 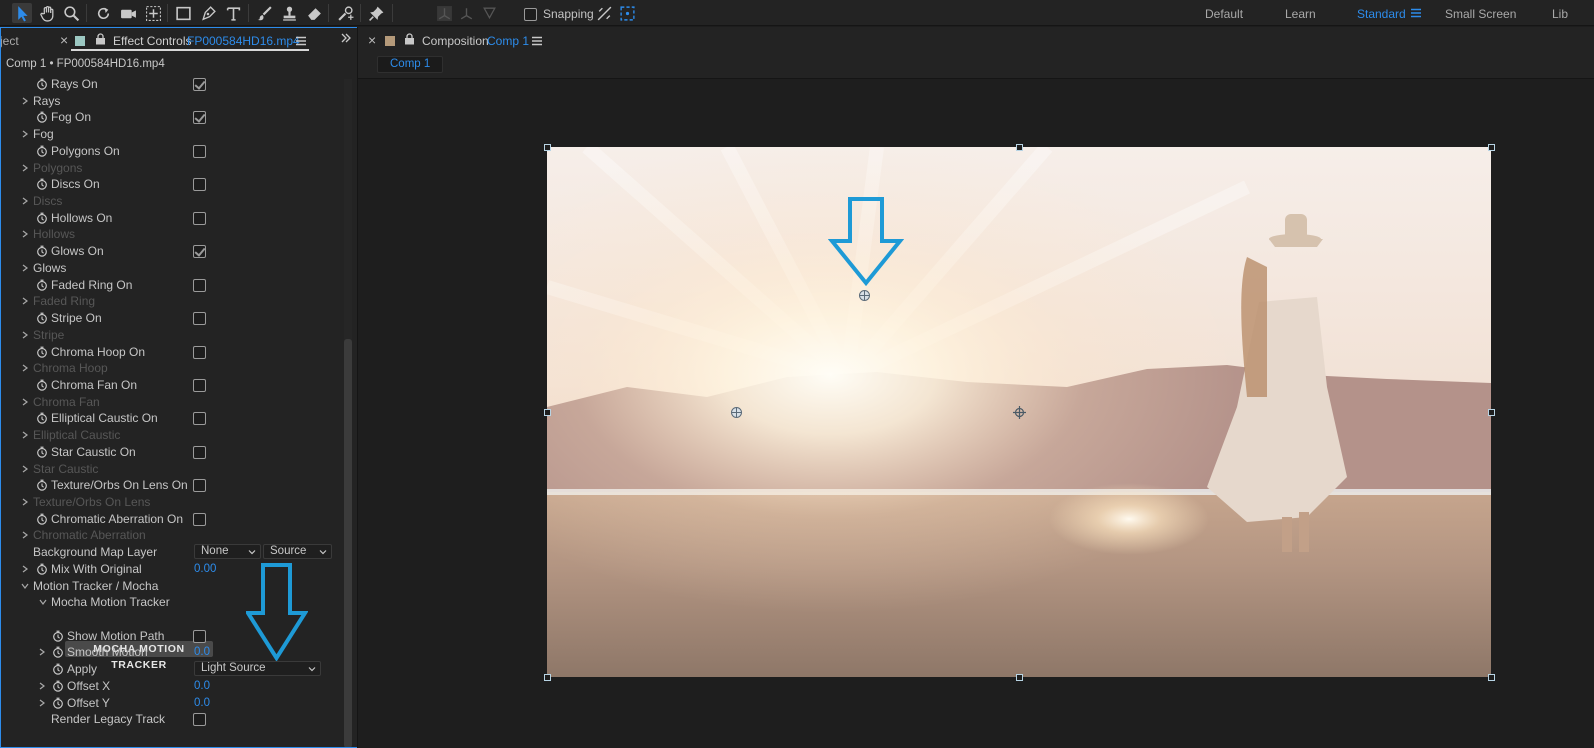 I want to click on effect-toggle-row: Texture/Orbs On Lens On, so click(x=170, y=485).